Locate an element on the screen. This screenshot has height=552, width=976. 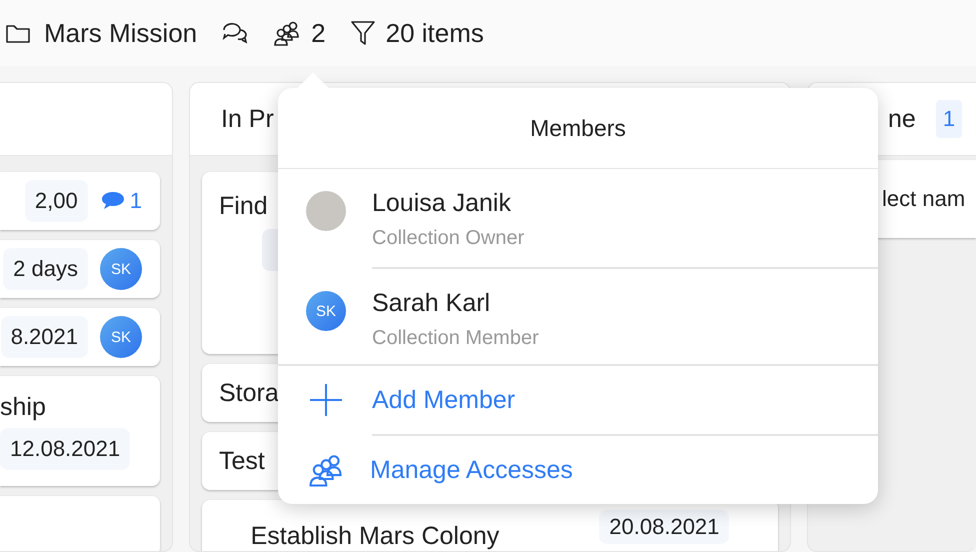
count-badge: 1 is located at coordinates (949, 119).